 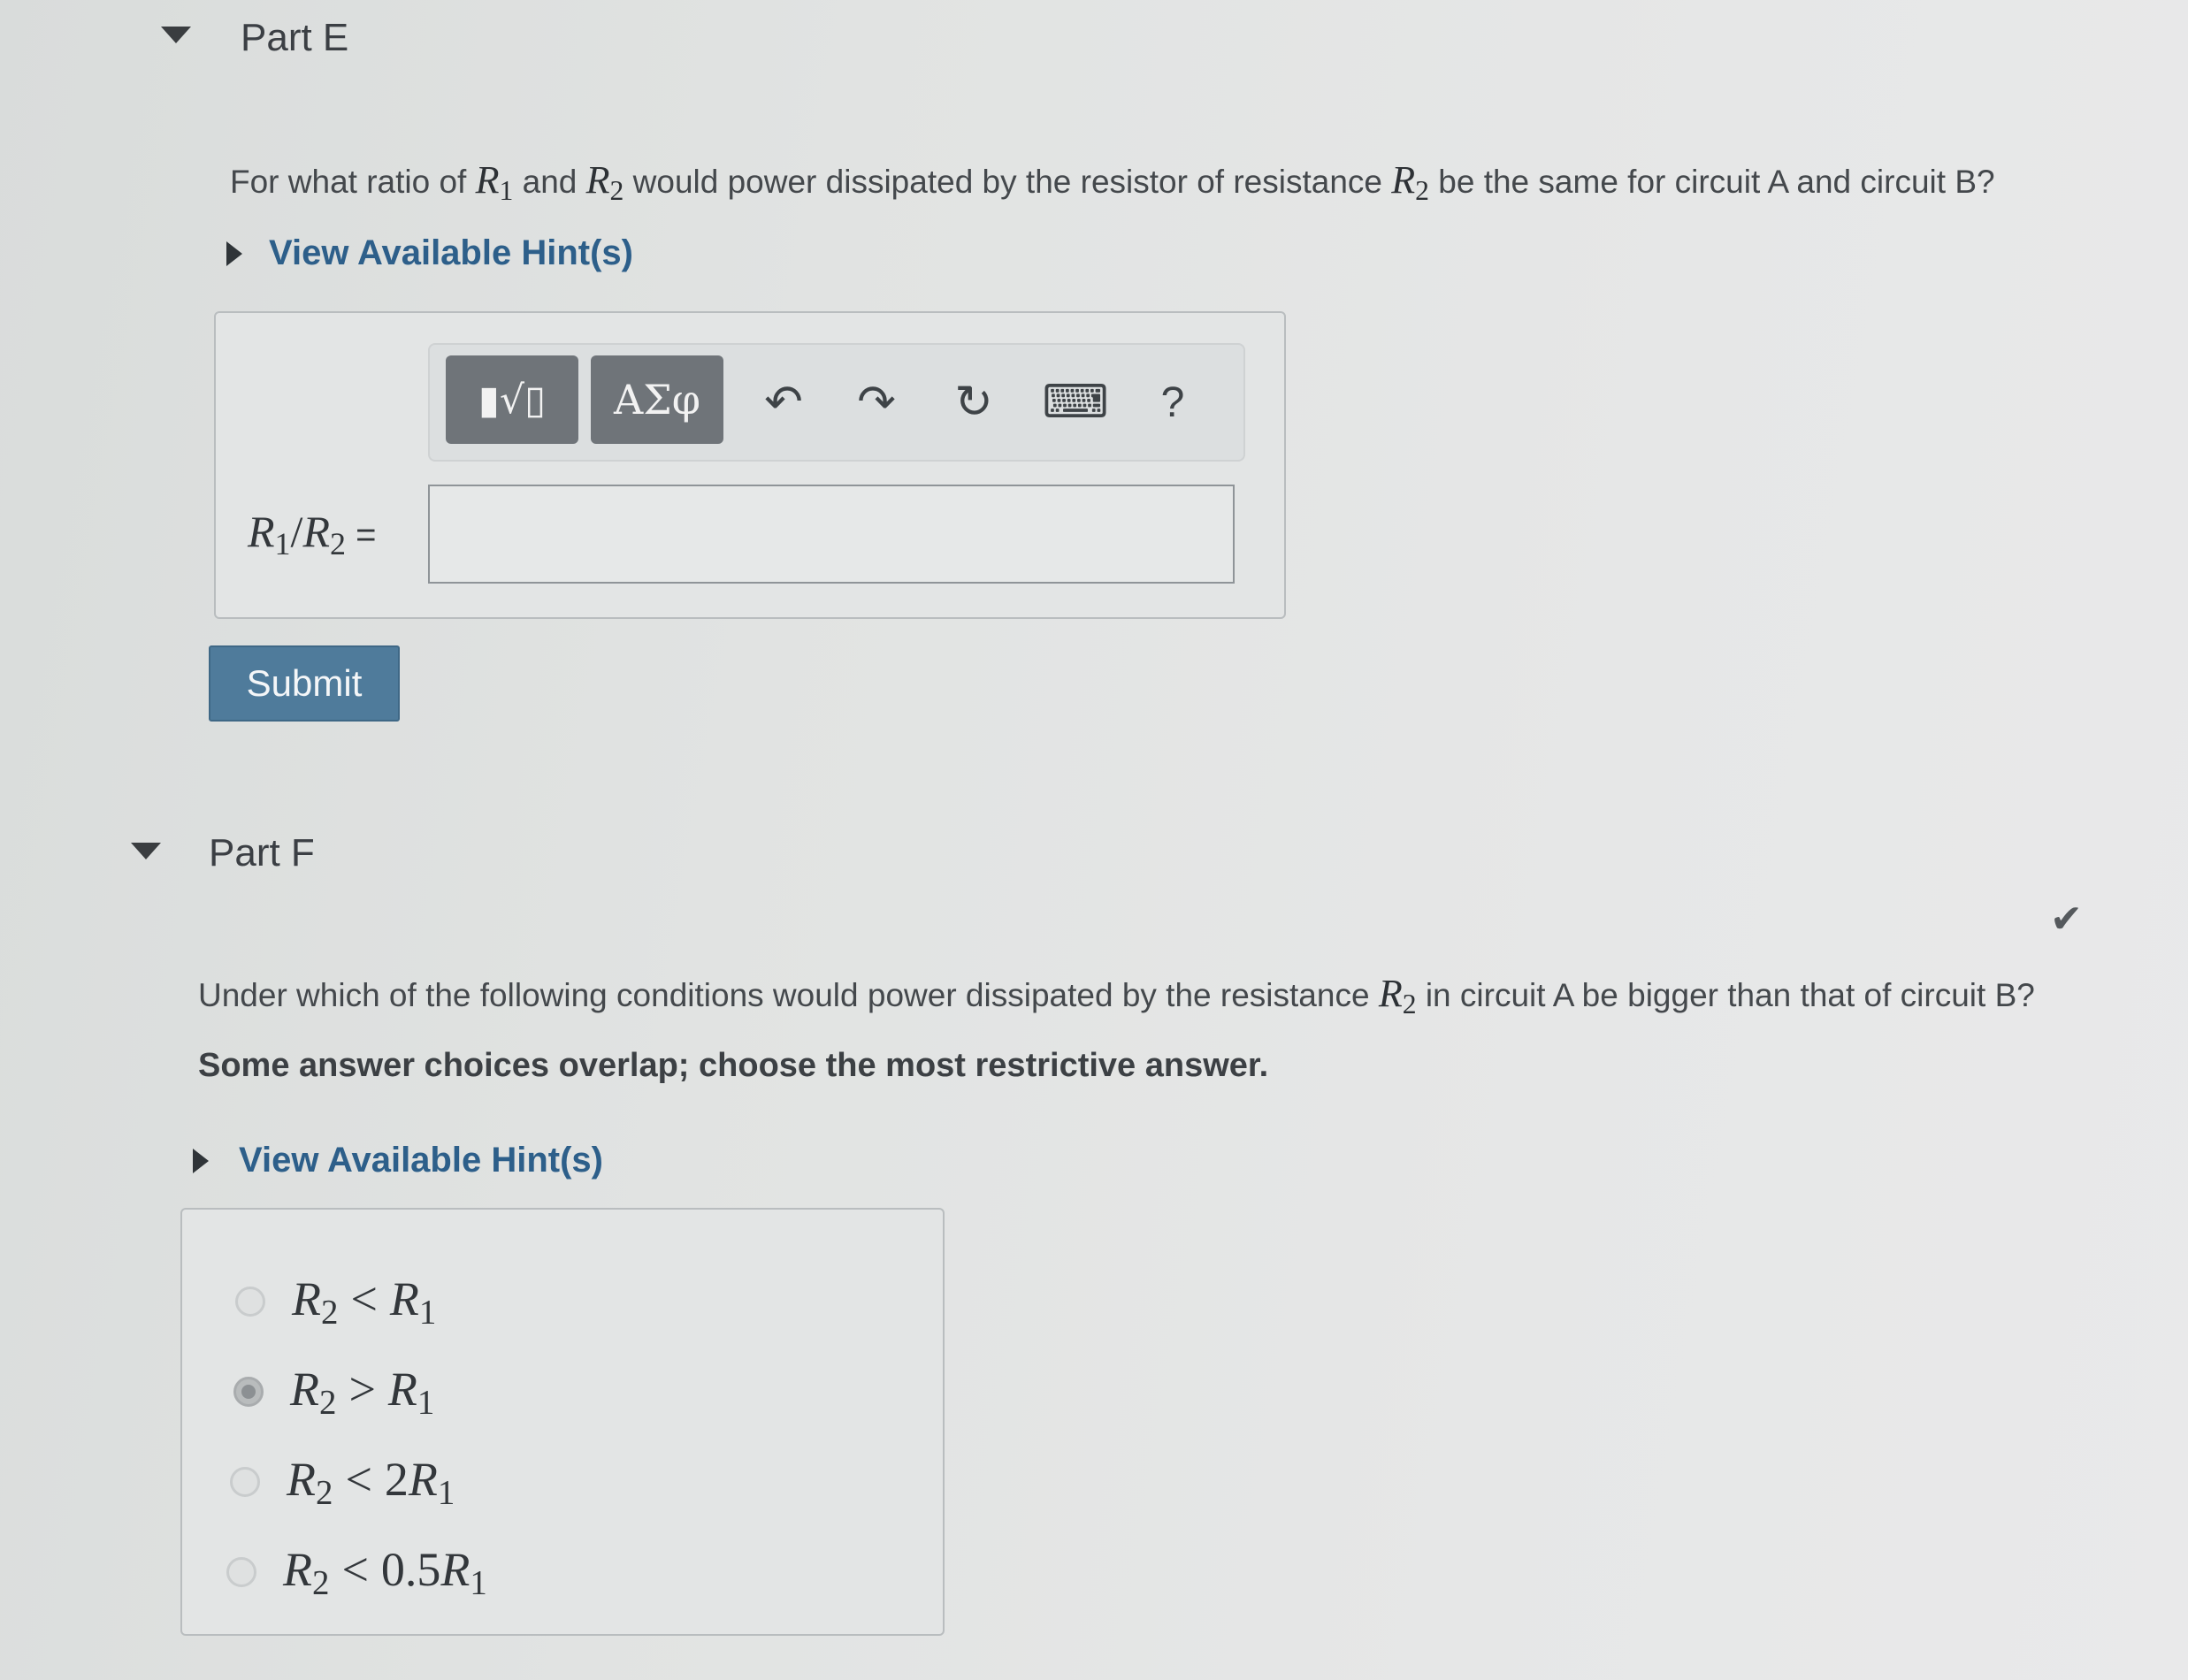 What do you see at coordinates (973, 402) in the screenshot?
I see `reset-icon: ↻` at bounding box center [973, 402].